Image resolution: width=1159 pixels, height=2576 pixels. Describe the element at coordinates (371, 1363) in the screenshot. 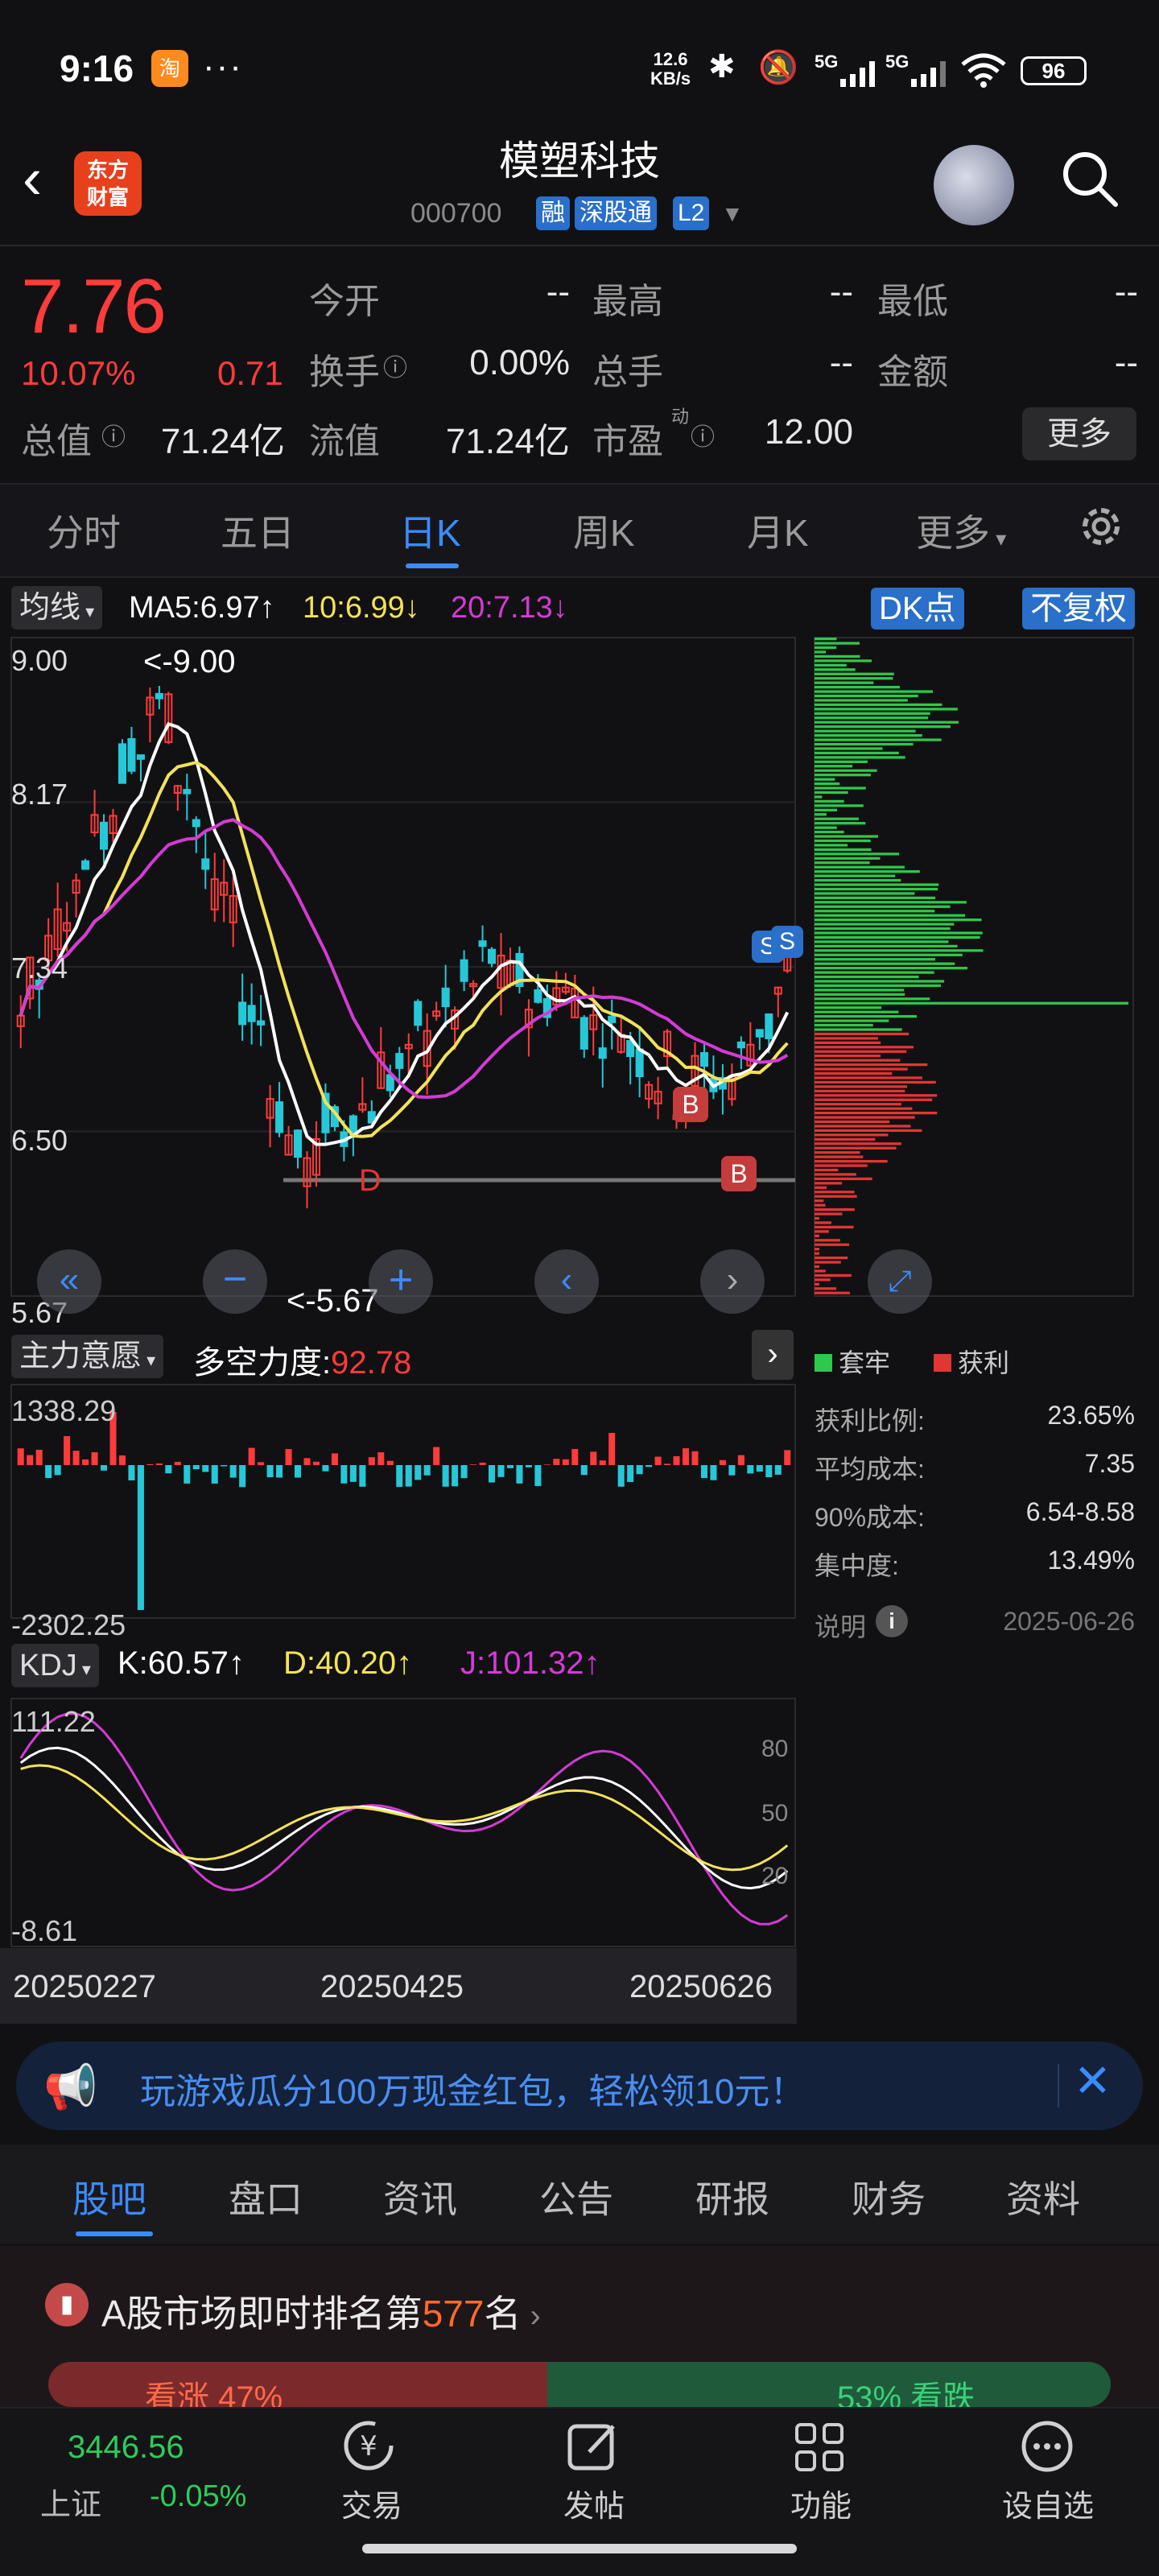

I see `indicator1-value: 92.78` at that location.